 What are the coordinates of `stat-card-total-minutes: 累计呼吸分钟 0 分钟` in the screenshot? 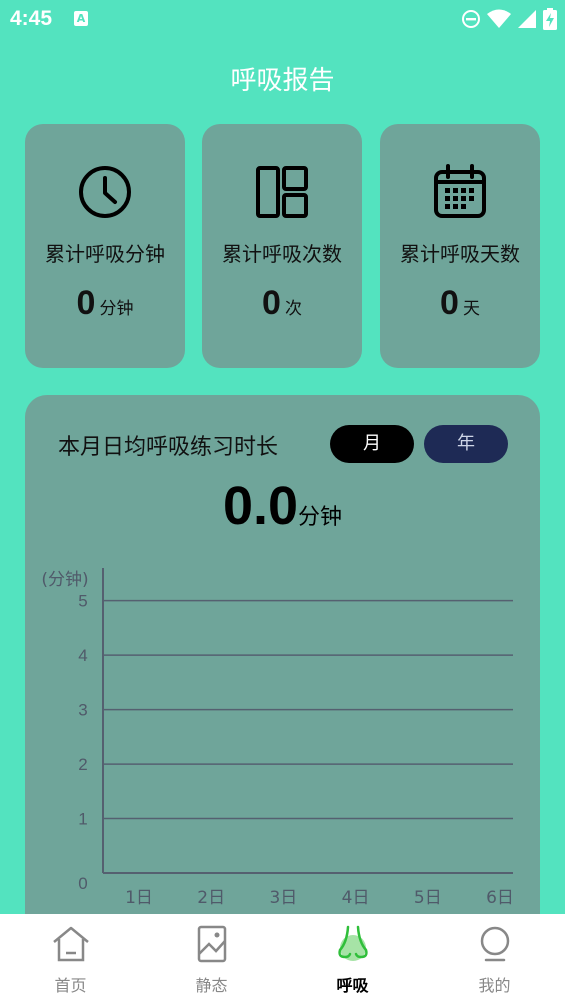 It's located at (105, 246).